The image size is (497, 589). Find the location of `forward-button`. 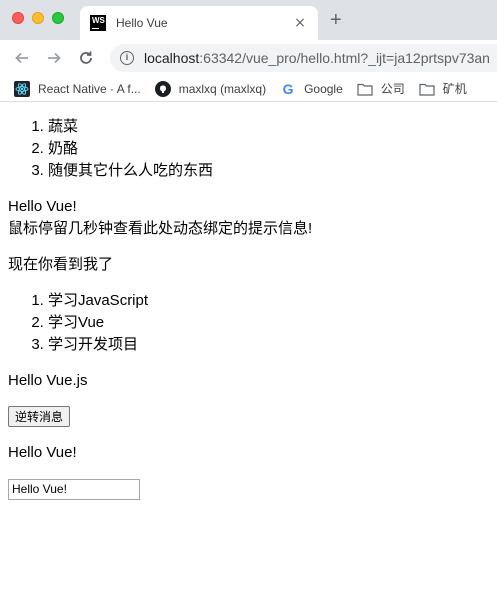

forward-button is located at coordinates (54, 58).